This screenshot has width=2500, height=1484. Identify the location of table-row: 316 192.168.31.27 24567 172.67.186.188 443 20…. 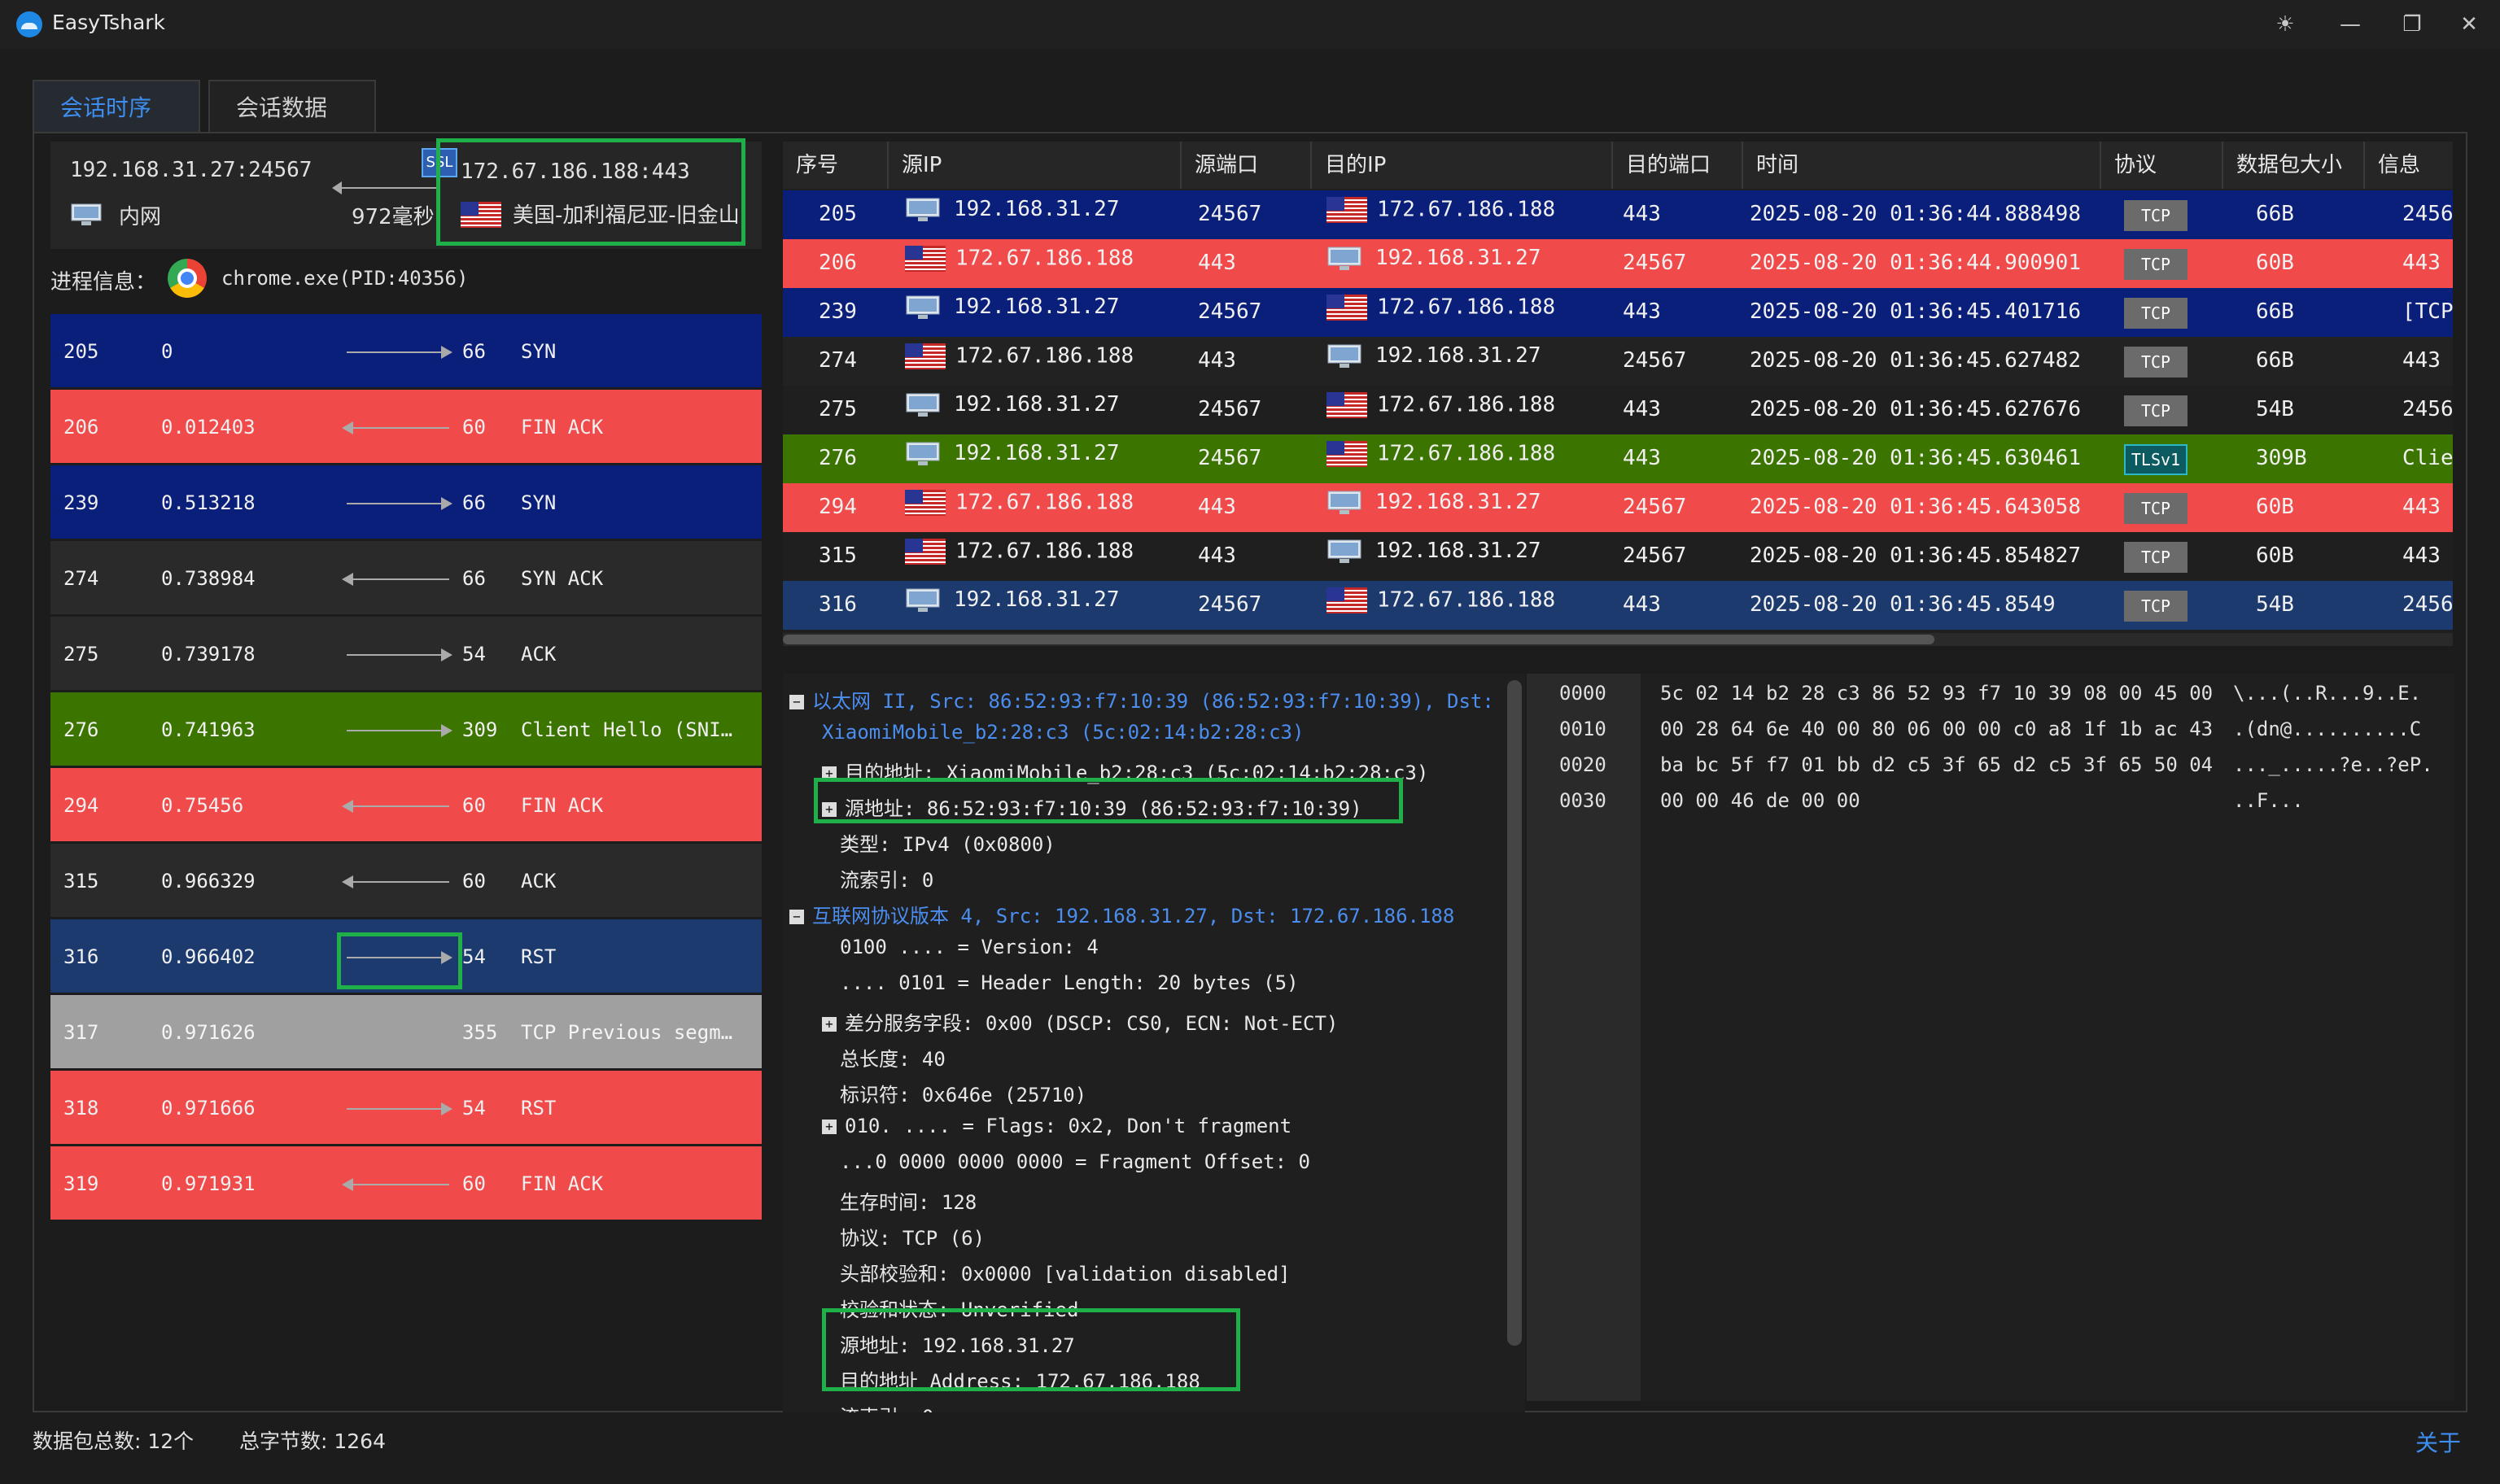
(1618, 606).